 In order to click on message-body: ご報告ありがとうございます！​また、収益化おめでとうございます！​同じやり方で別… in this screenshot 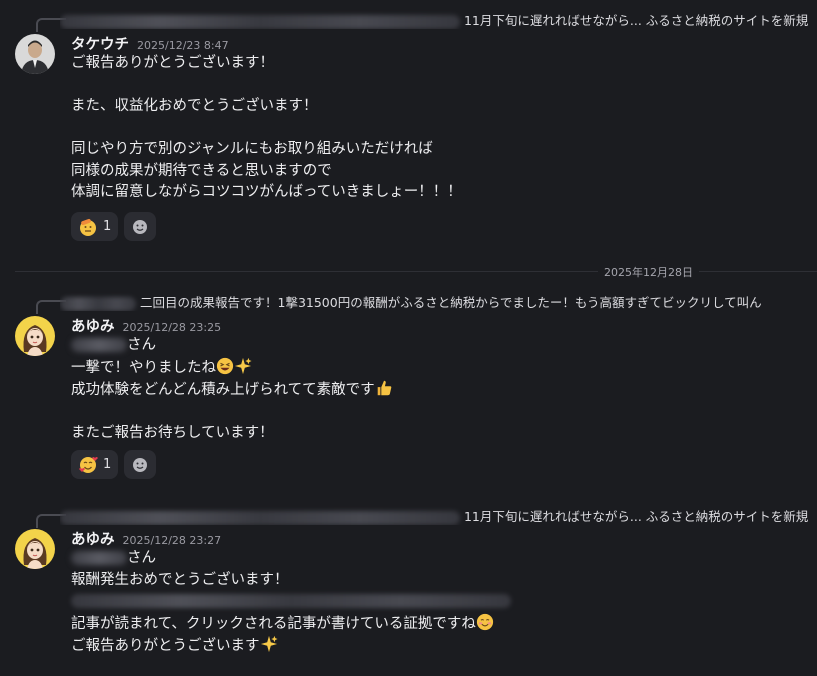, I will do `click(266, 127)`.